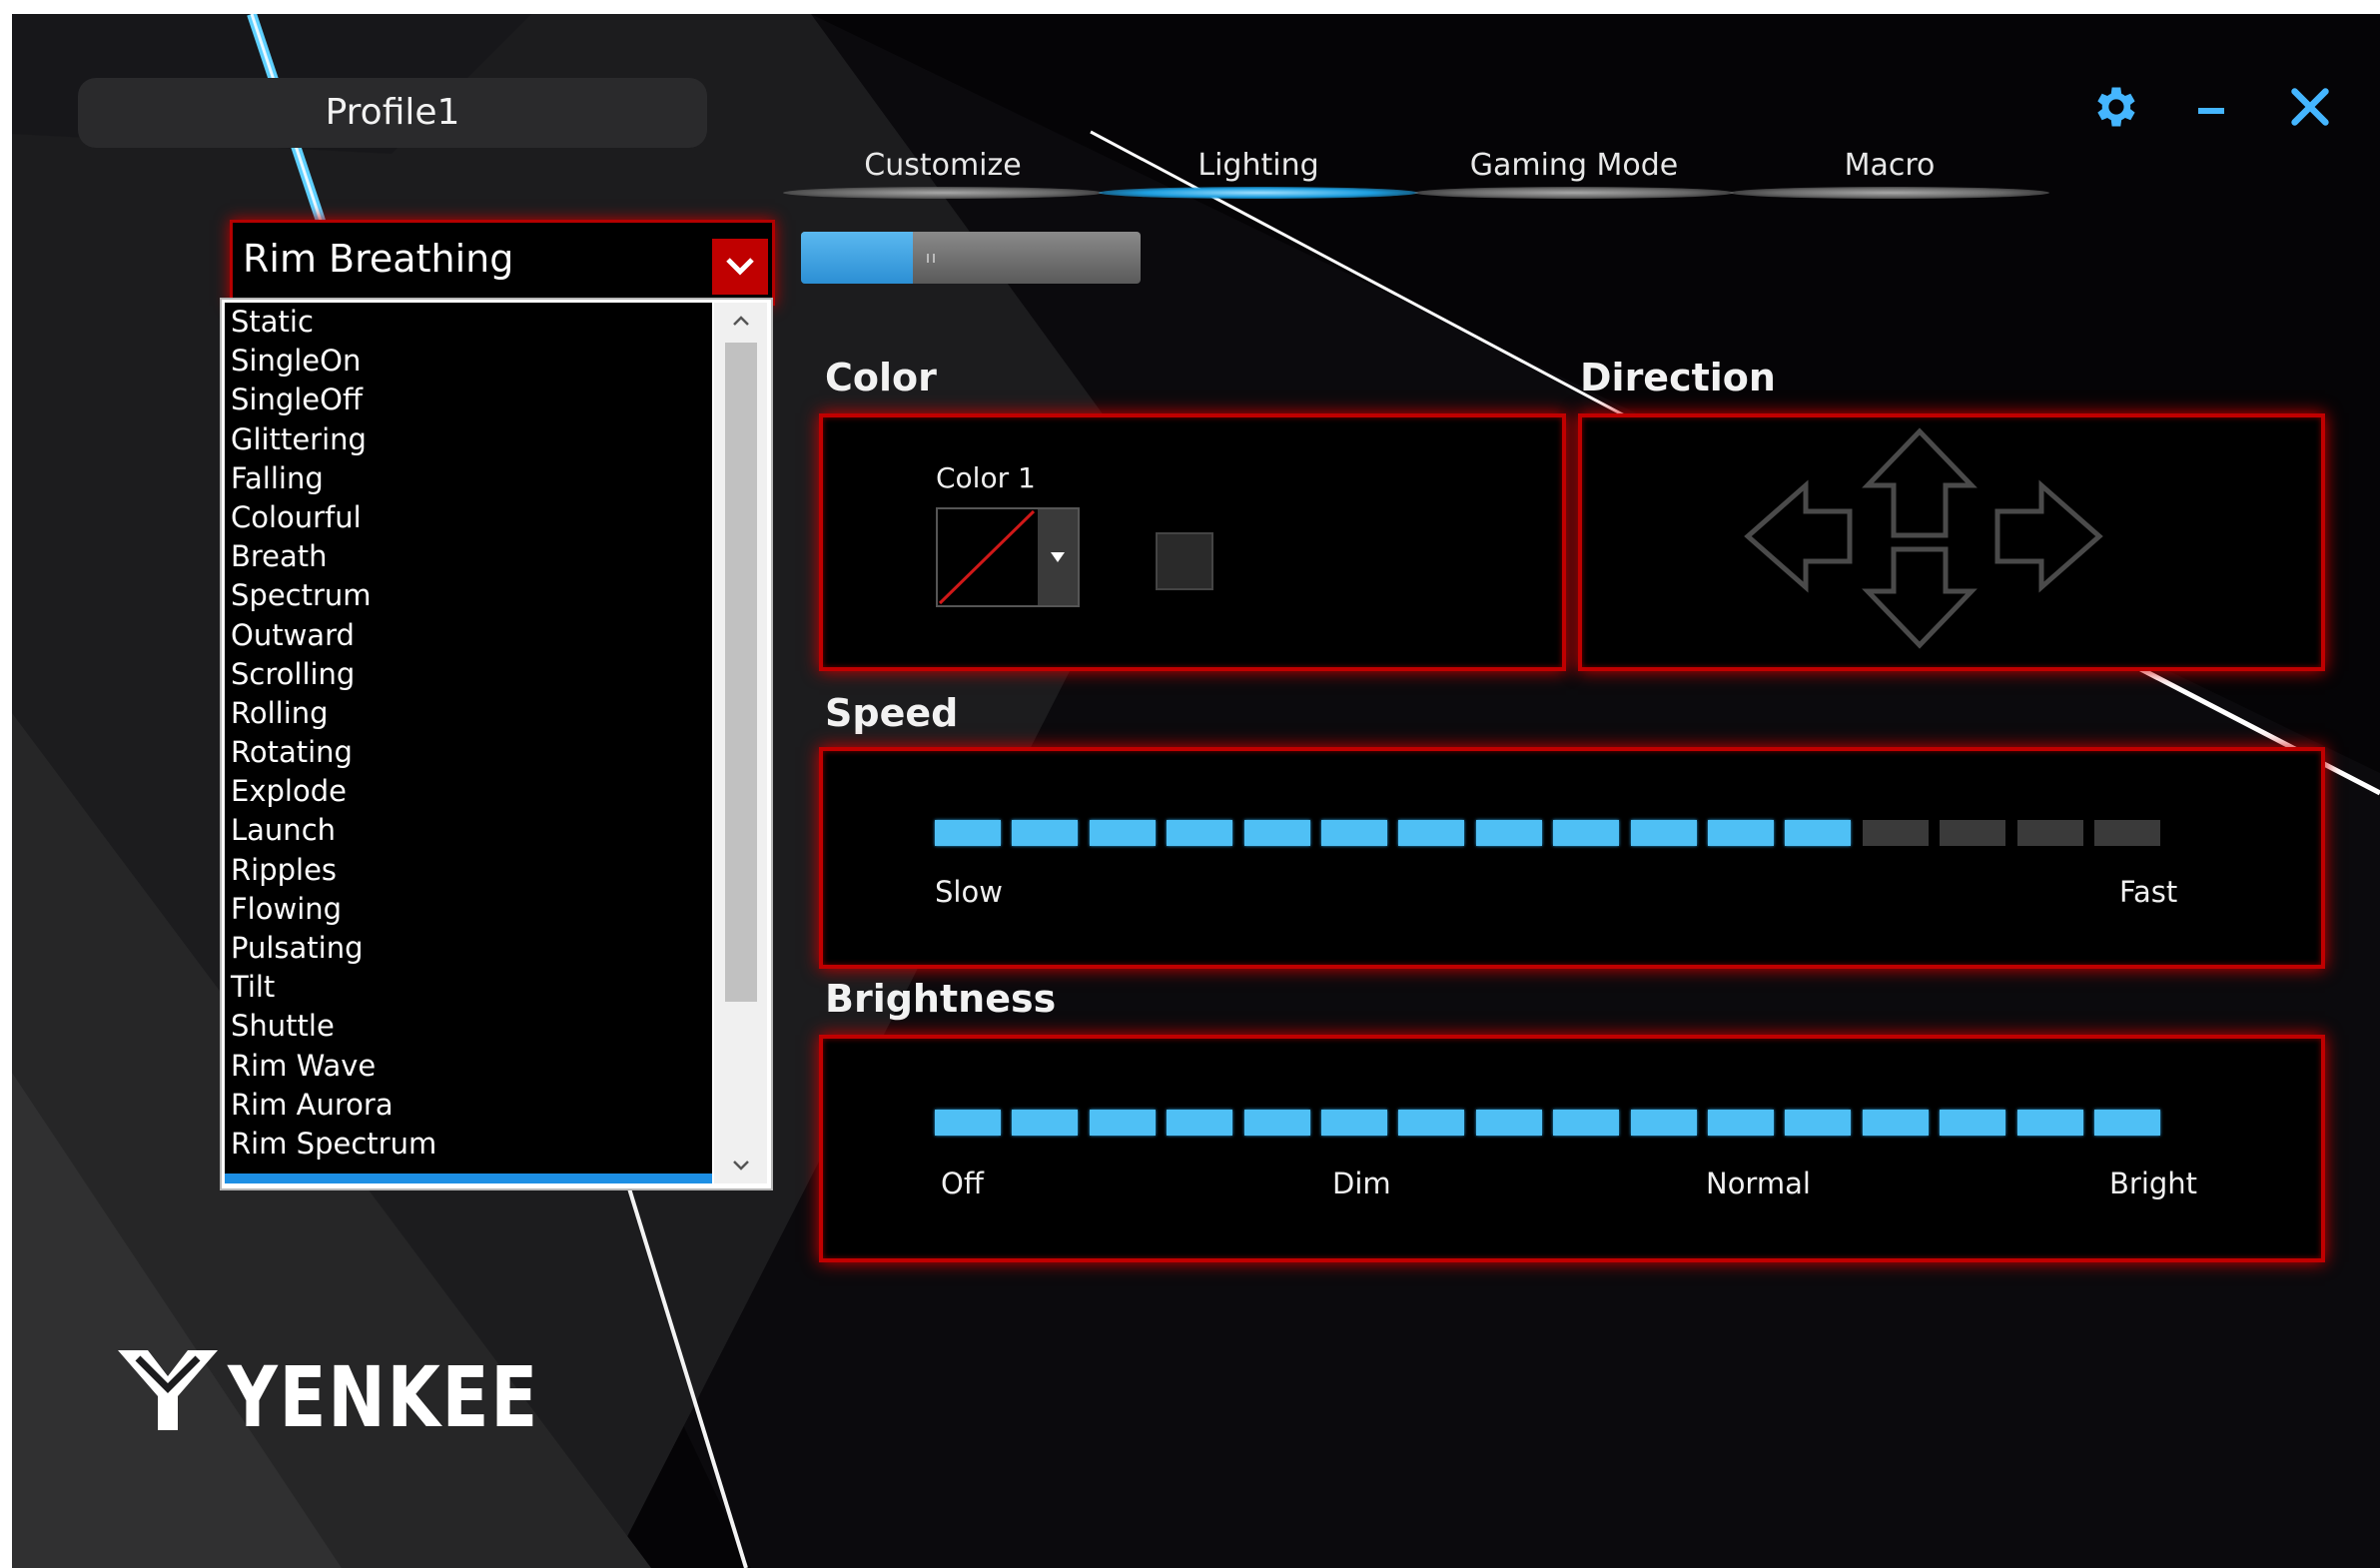 The height and width of the screenshot is (1568, 2380). I want to click on dropdown-option: Glittering, so click(468, 439).